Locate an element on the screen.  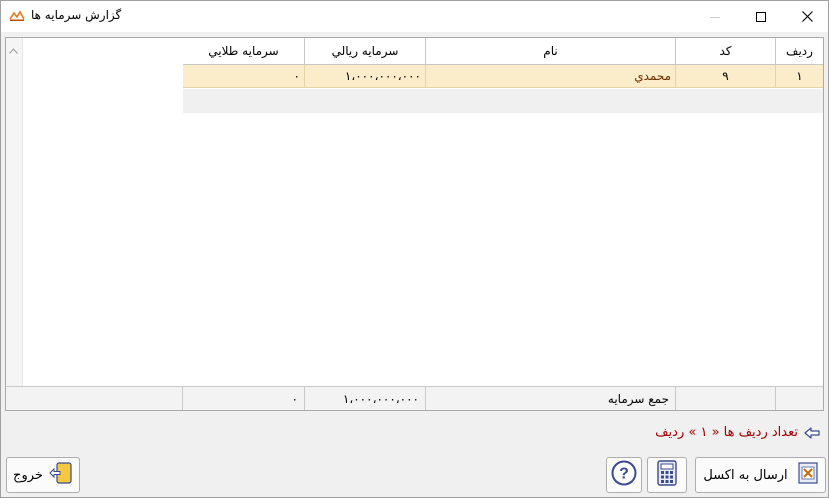
calculator-button is located at coordinates (667, 475).